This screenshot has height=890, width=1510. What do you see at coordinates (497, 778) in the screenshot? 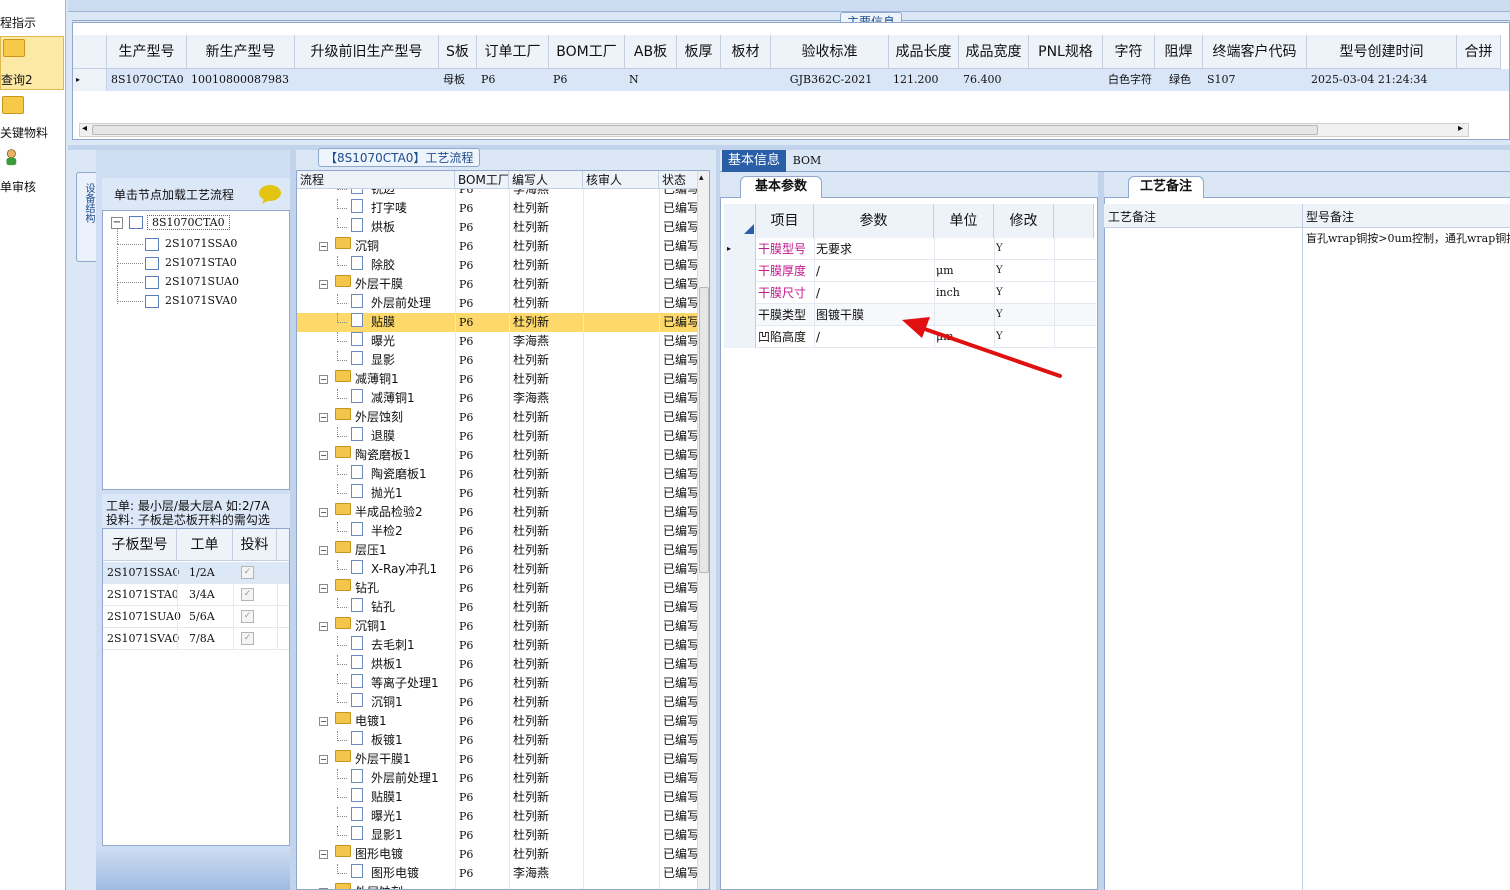
I see `flow-row: 外层前处理1 P6 杜列新 已编写` at bounding box center [497, 778].